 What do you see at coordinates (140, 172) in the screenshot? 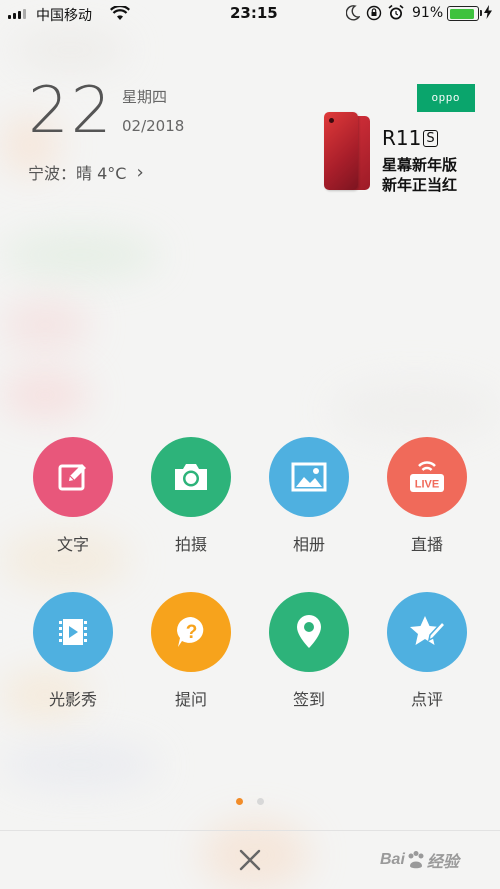
I see `chevron-right-icon: ›` at bounding box center [140, 172].